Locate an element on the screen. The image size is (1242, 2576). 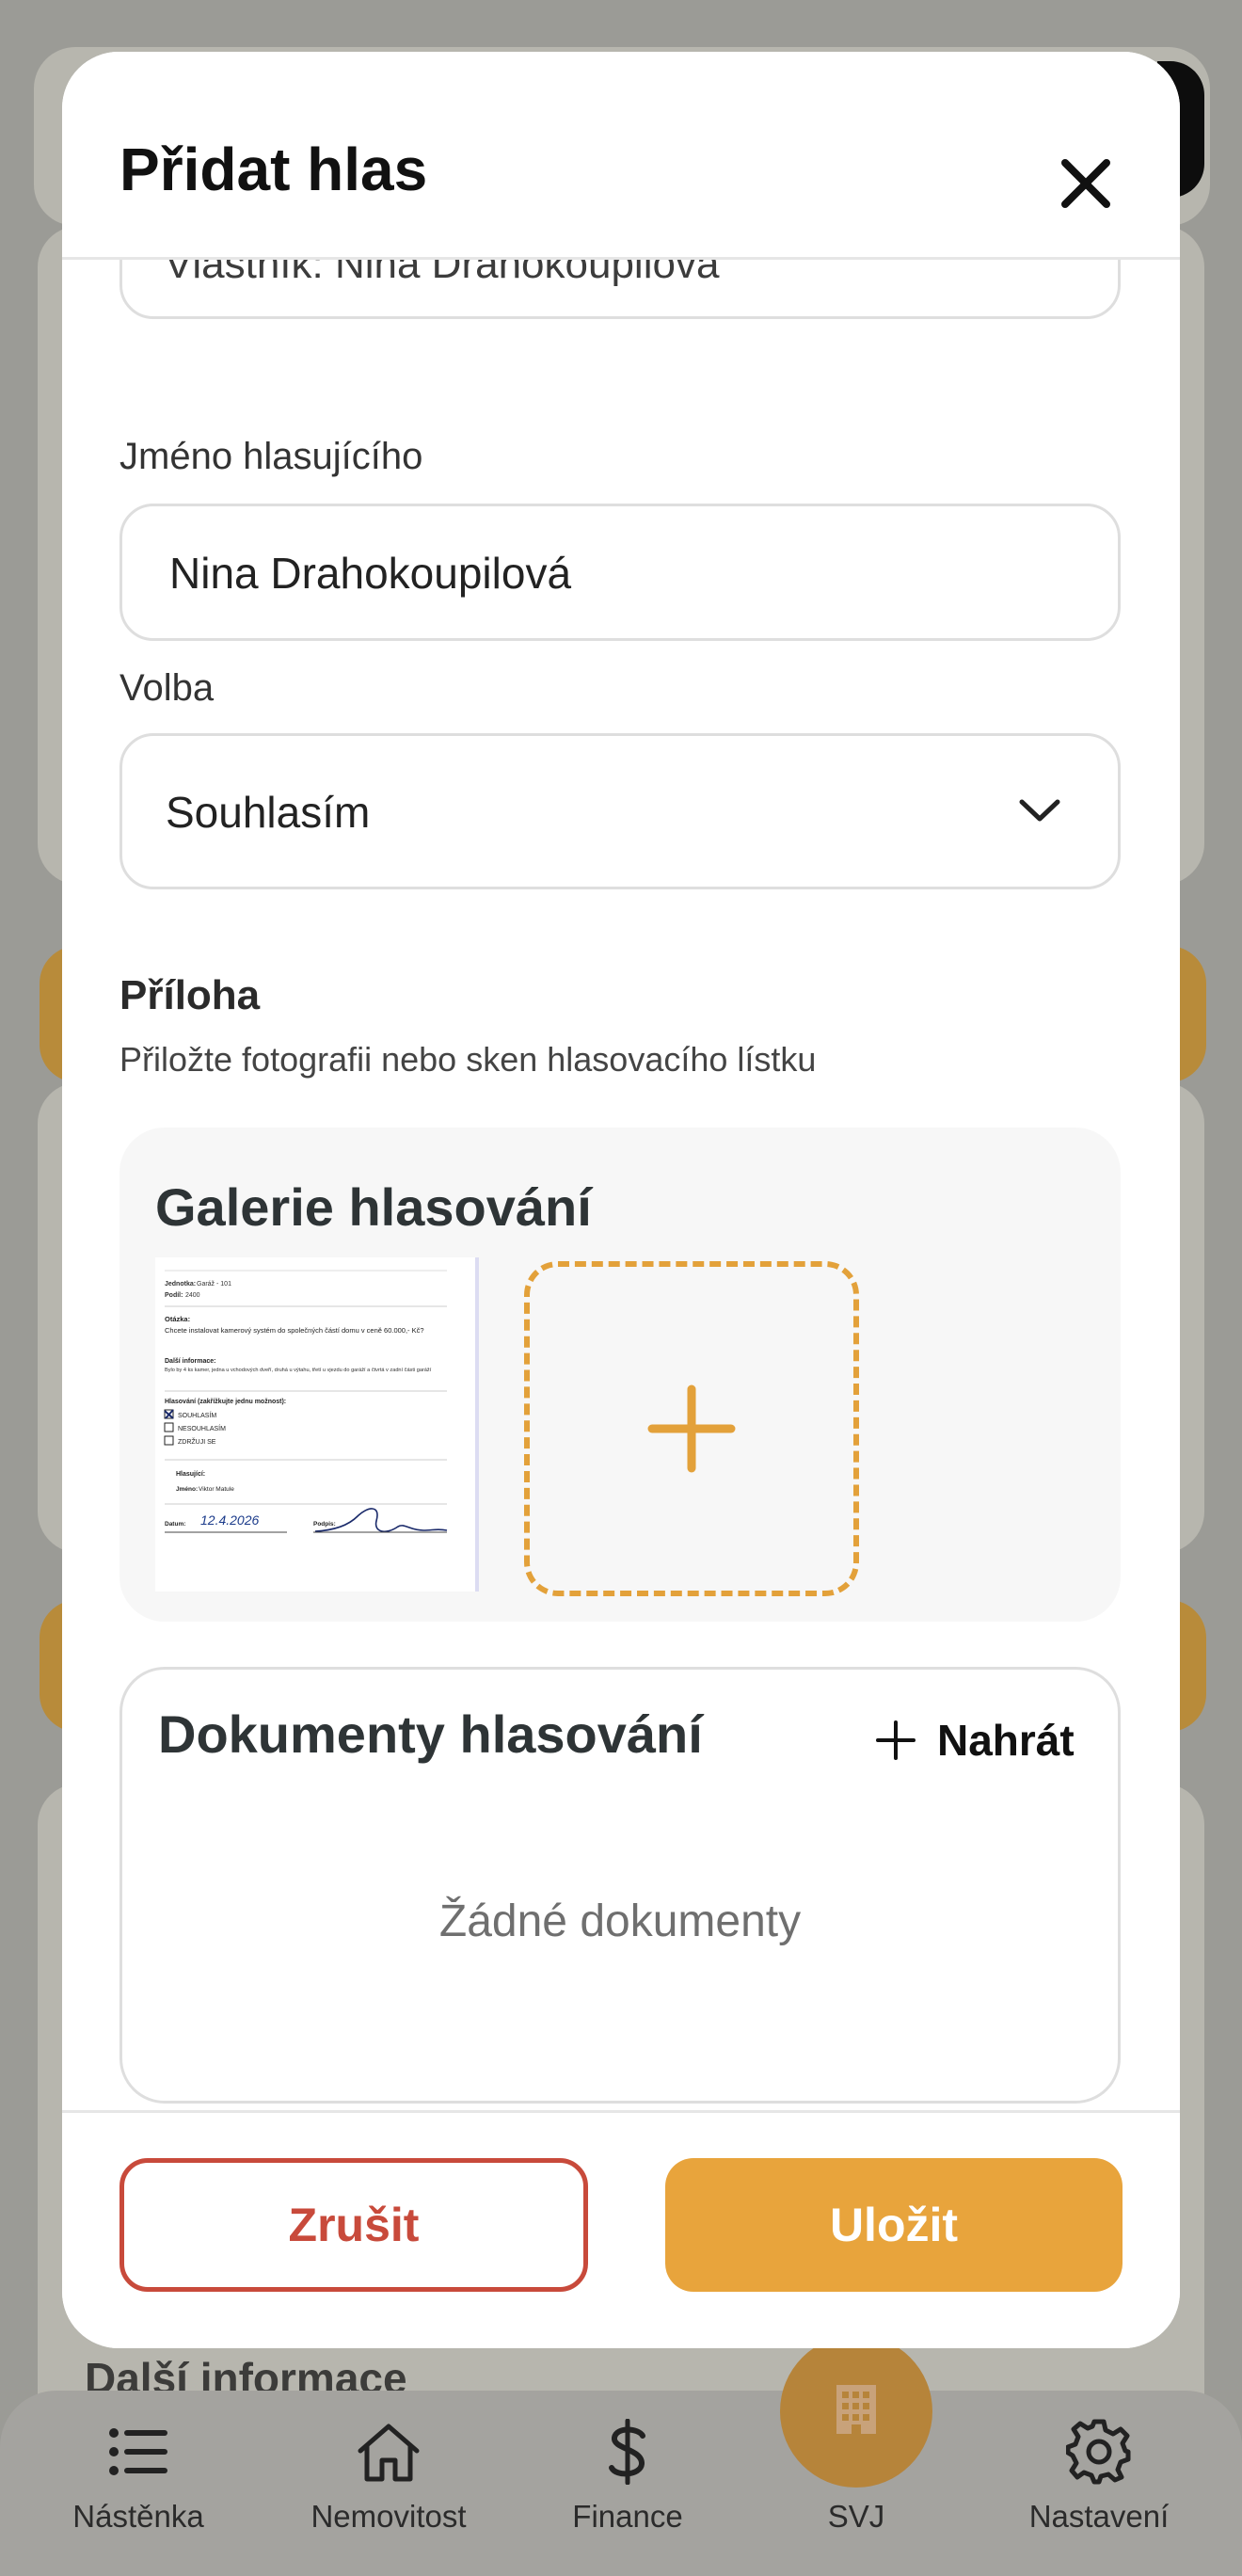
upload-button: Nahrát is located at coordinates (975, 1740).